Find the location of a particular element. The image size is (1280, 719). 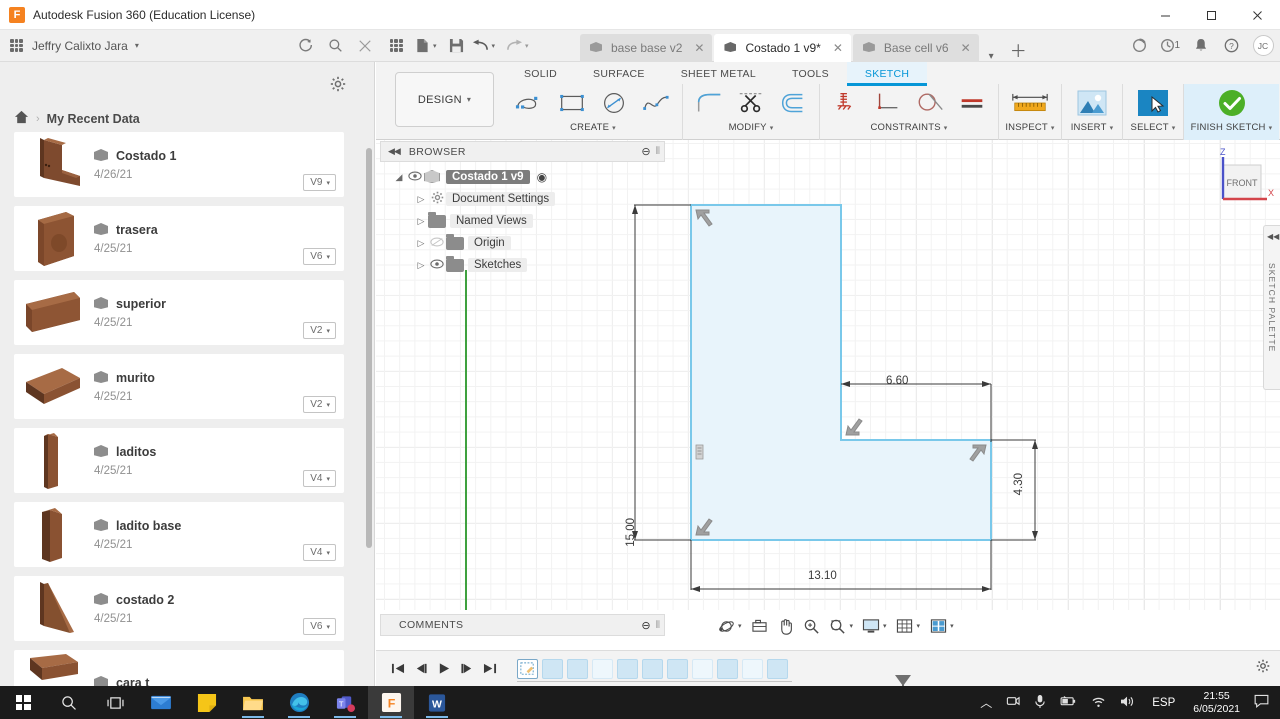

browser-node-label: Document Settings is located at coordinates (501, 199).